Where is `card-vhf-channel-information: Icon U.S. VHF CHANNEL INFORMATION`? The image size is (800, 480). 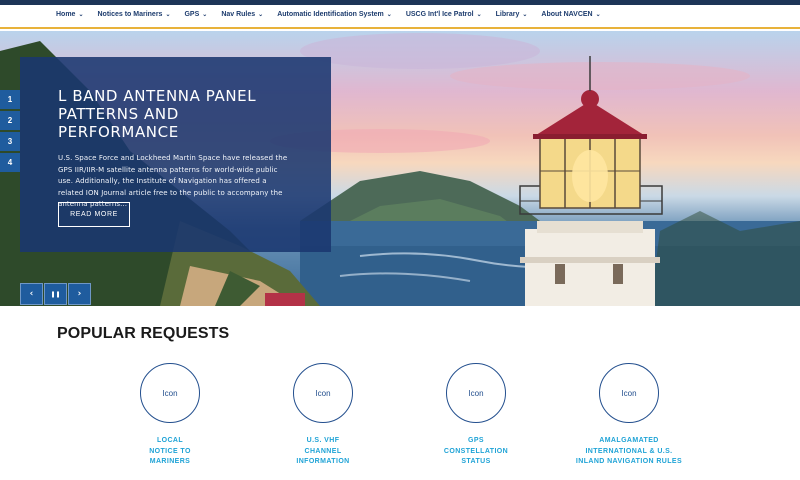 card-vhf-channel-information: Icon U.S. VHF CHANNEL INFORMATION is located at coordinates (323, 415).